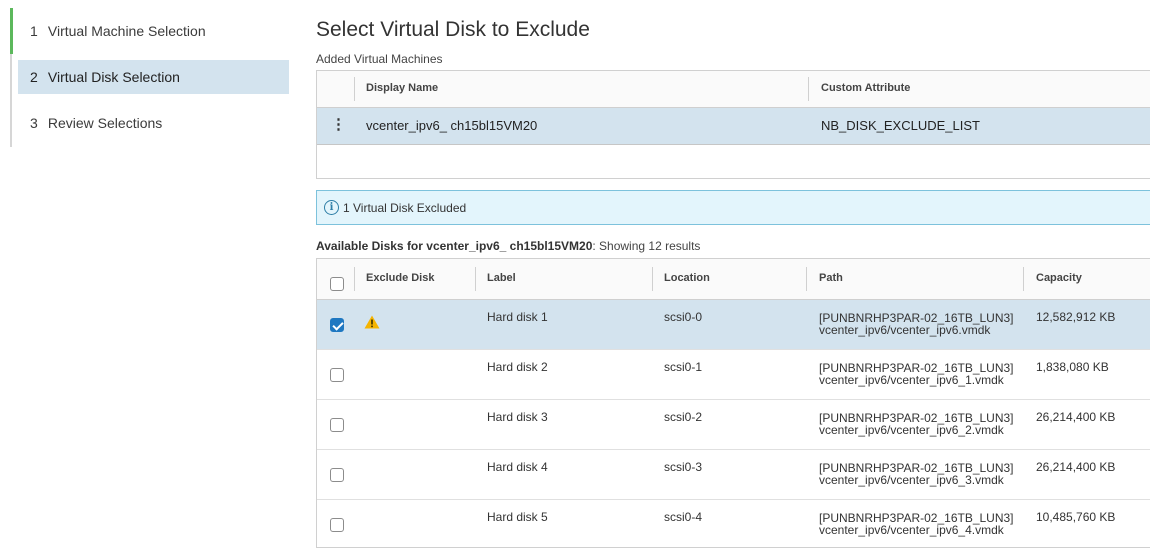  I want to click on step-review-selections: 3 Review Selections, so click(153, 123).